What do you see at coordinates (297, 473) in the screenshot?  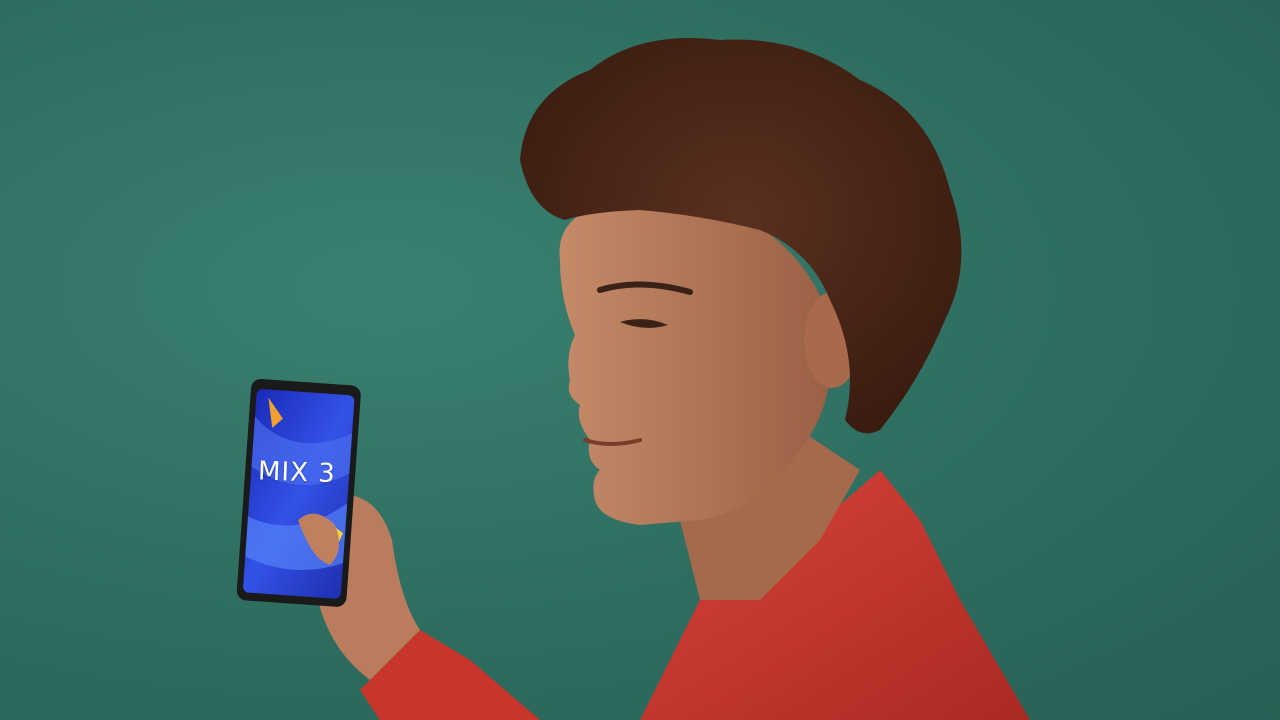 I see `phone-screen-text: MIX 3` at bounding box center [297, 473].